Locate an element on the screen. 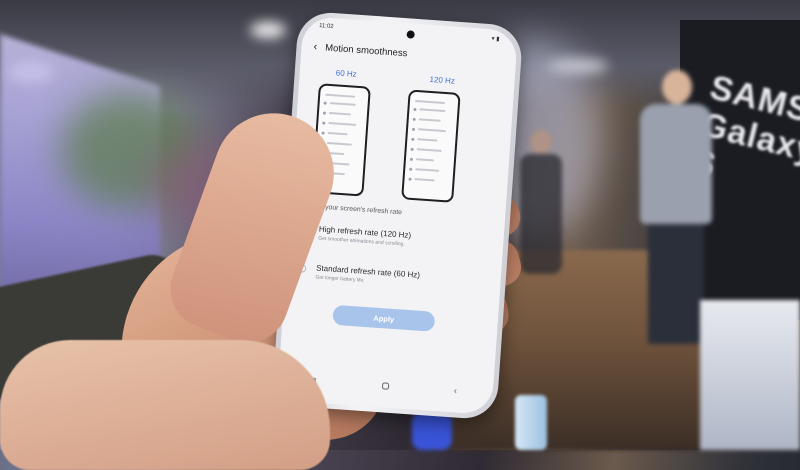 Image resolution: width=800 pixels, height=470 pixels. display-stand is located at coordinates (750, 375).